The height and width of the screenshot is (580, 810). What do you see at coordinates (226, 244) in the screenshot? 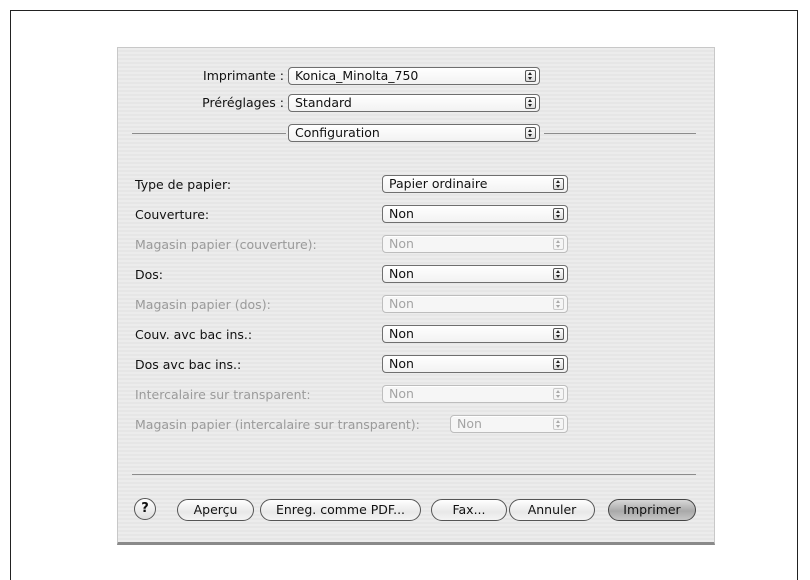
I see `option-label: Magasin papier (couverture):` at bounding box center [226, 244].